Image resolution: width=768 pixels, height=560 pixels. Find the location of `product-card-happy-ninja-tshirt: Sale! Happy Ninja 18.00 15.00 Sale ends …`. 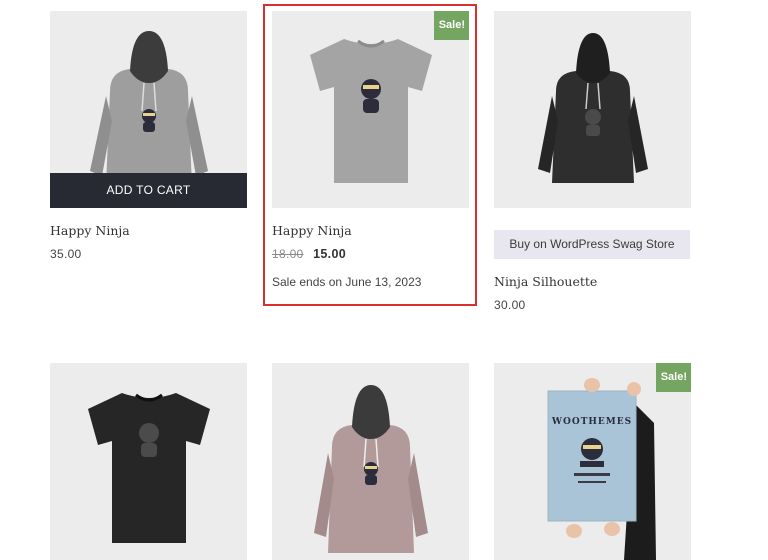

product-card-happy-ninja-tshirt: Sale! Happy Ninja 18.00 15.00 Sale ends … is located at coordinates (370, 150).